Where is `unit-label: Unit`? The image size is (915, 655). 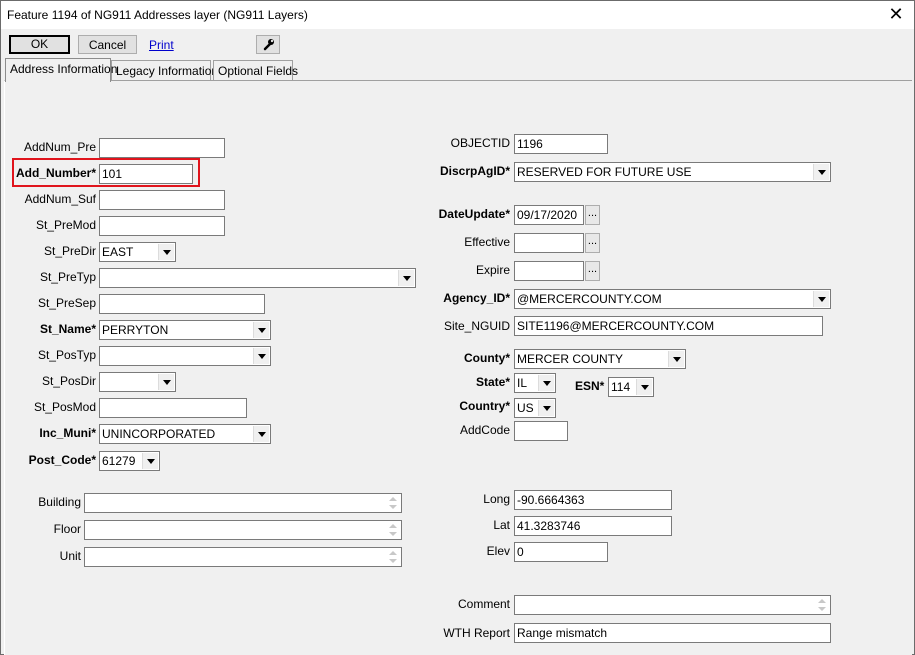
unit-label: Unit is located at coordinates (70, 556).